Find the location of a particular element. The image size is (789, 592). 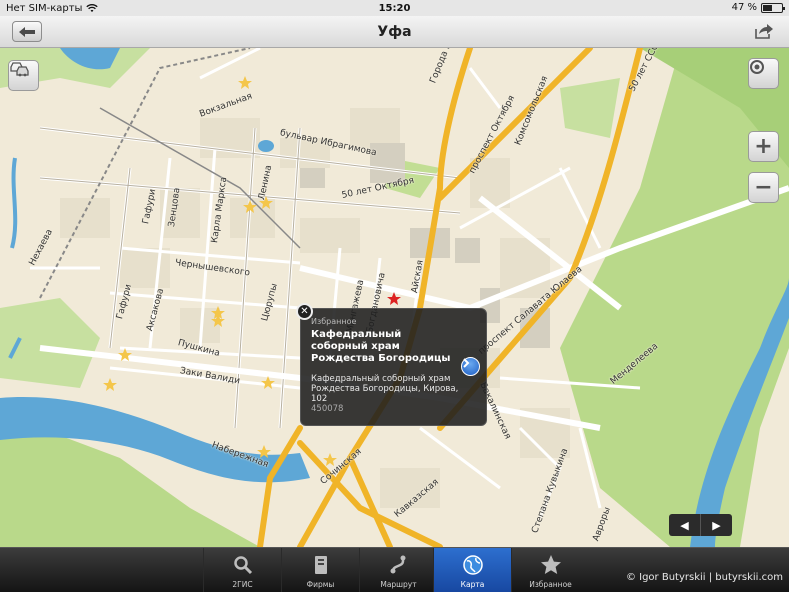

close-icon: ✕ is located at coordinates (304, 311).